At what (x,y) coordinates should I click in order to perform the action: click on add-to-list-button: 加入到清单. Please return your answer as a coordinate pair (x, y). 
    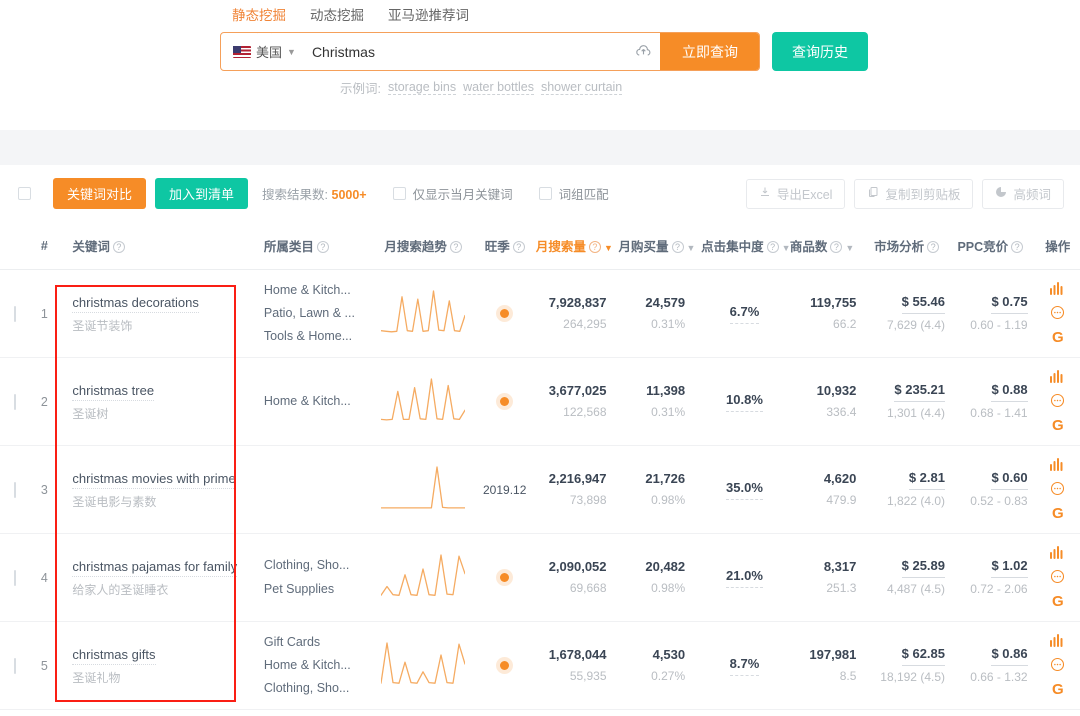
    Looking at the image, I should click on (202, 193).